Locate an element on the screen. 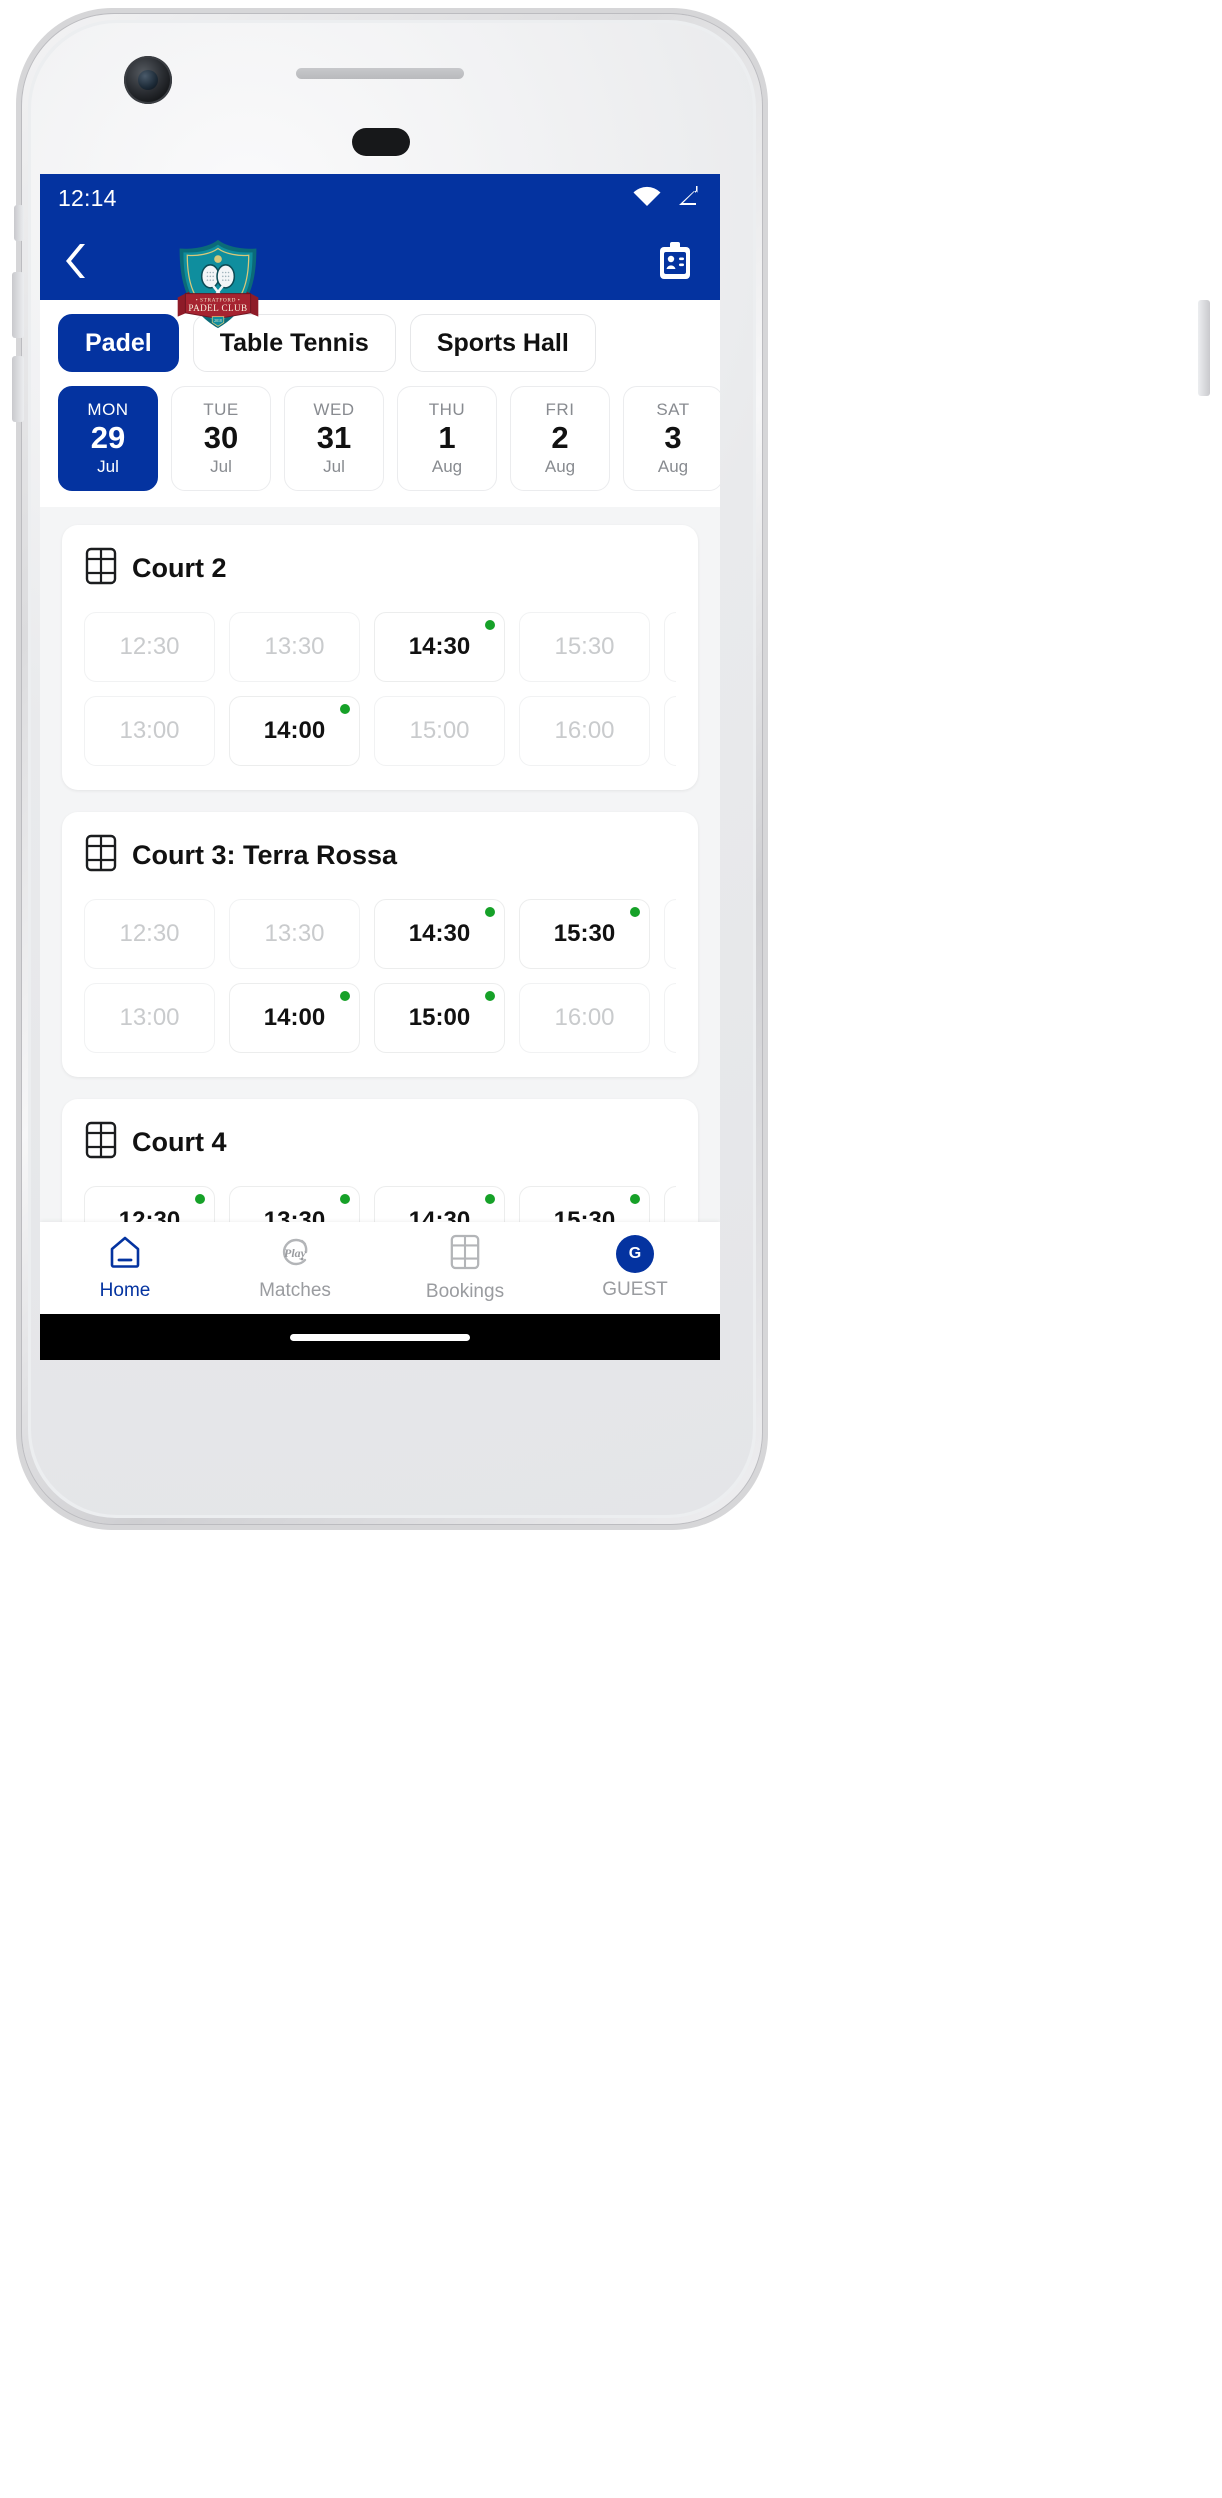 The width and height of the screenshot is (1222, 2498). date-cell-0: MON 29 Jul is located at coordinates (108, 438).